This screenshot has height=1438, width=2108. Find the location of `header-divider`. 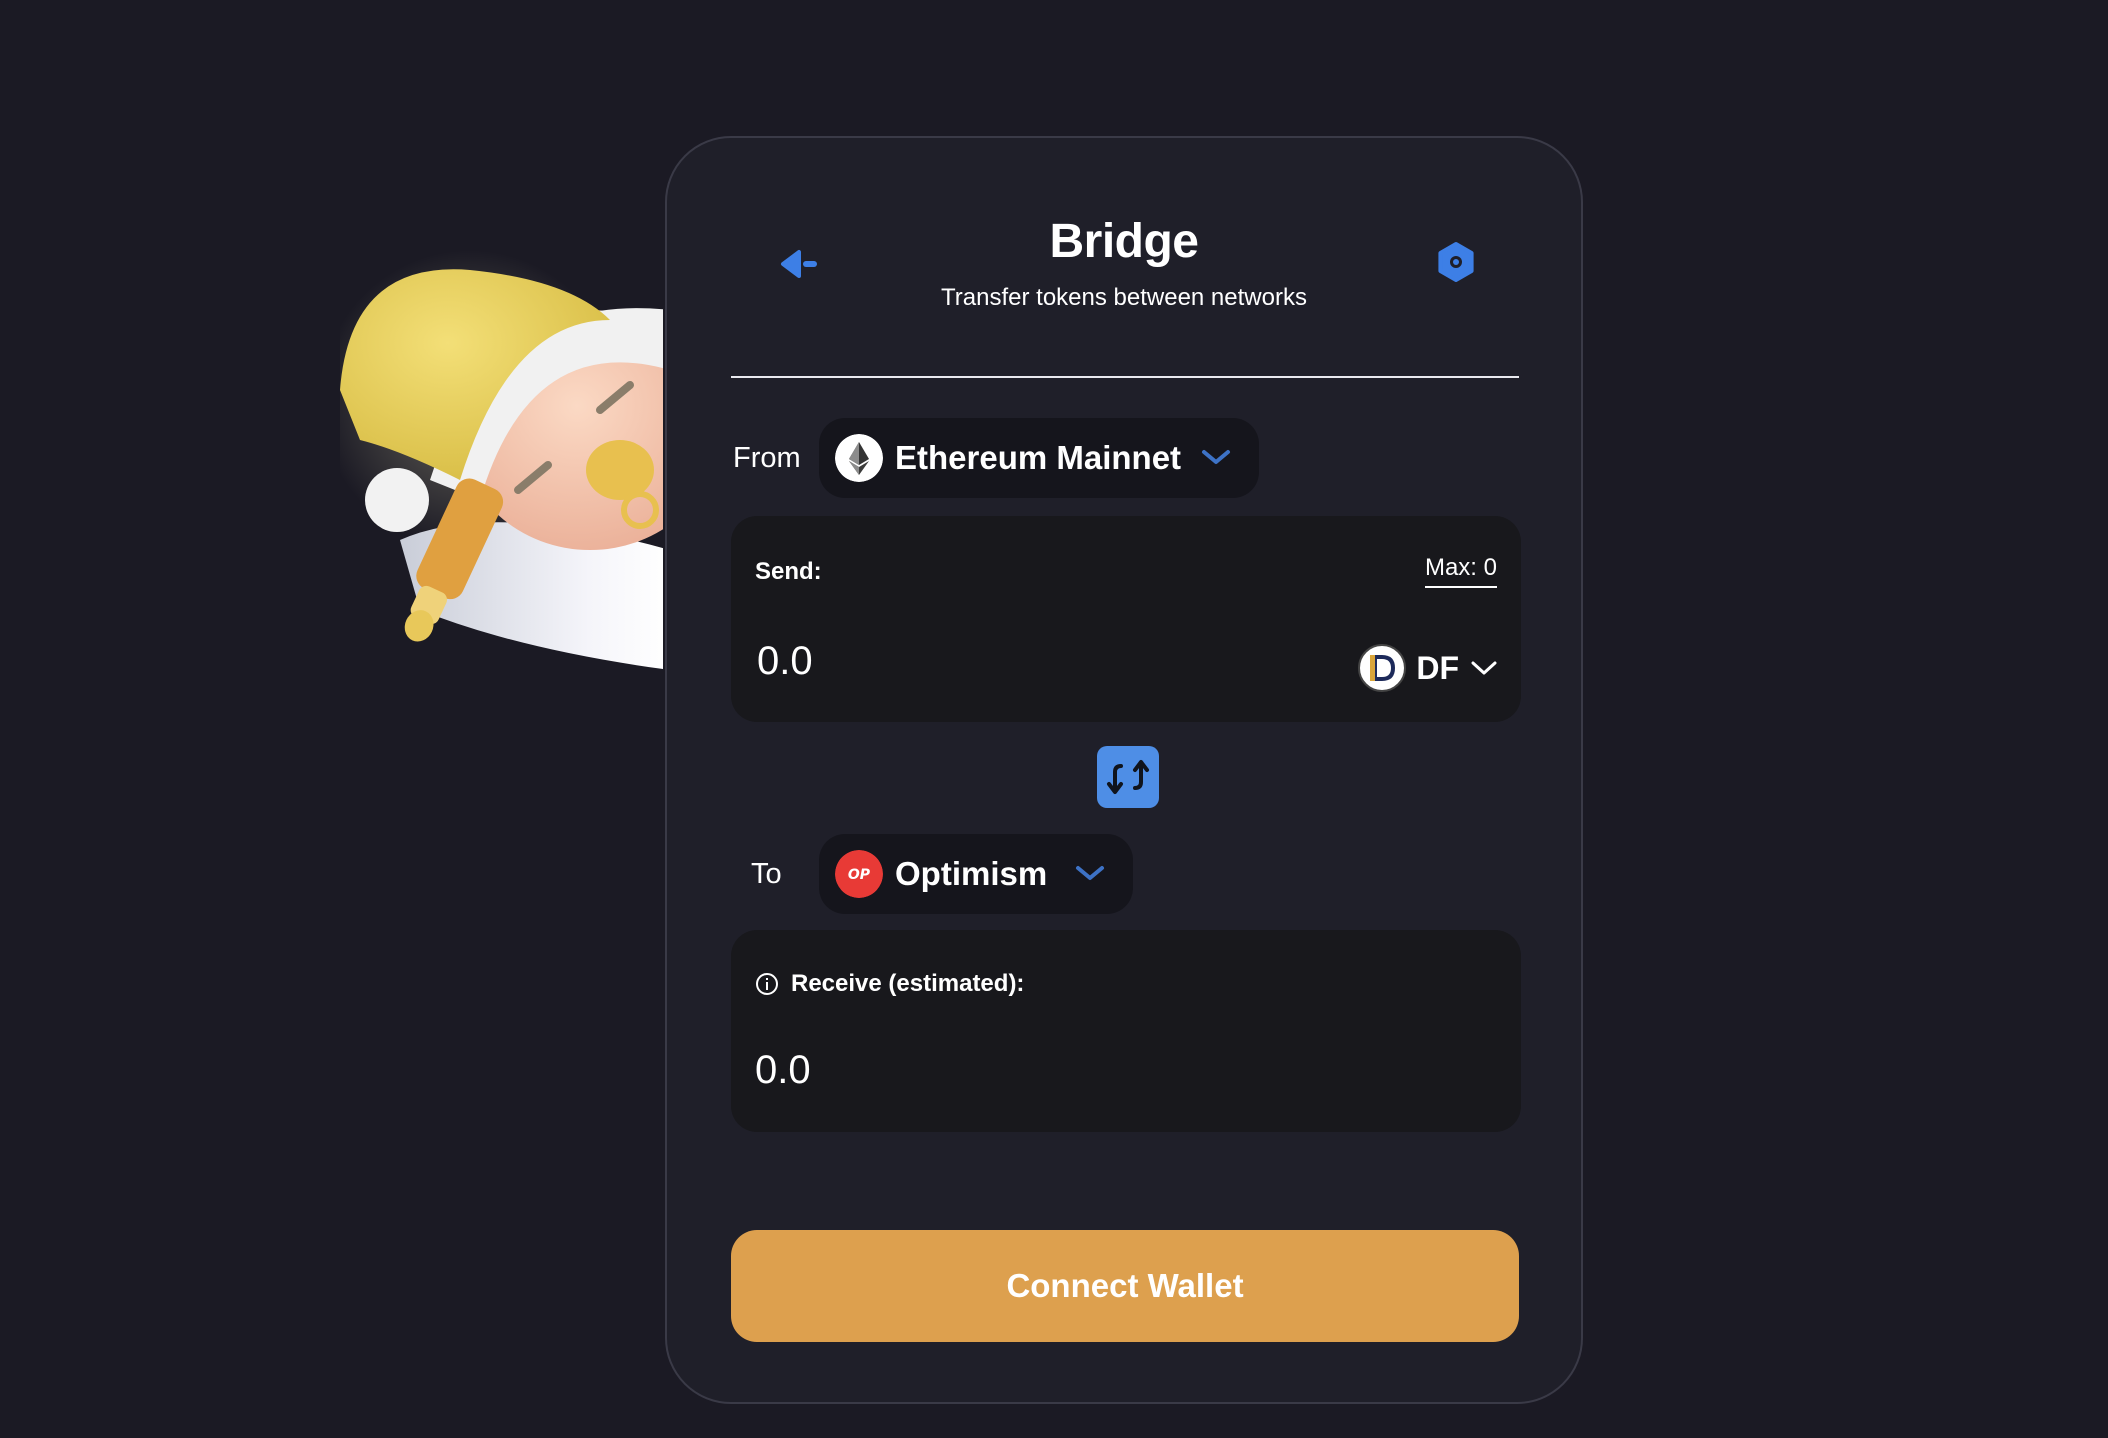

header-divider is located at coordinates (1125, 377).